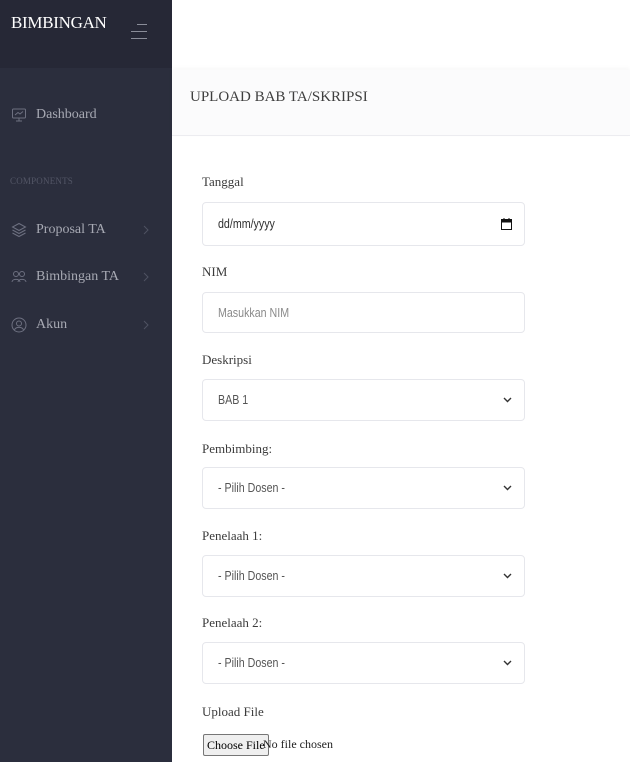 The image size is (630, 762). Describe the element at coordinates (401, 35) in the screenshot. I see `top-navbar` at that location.